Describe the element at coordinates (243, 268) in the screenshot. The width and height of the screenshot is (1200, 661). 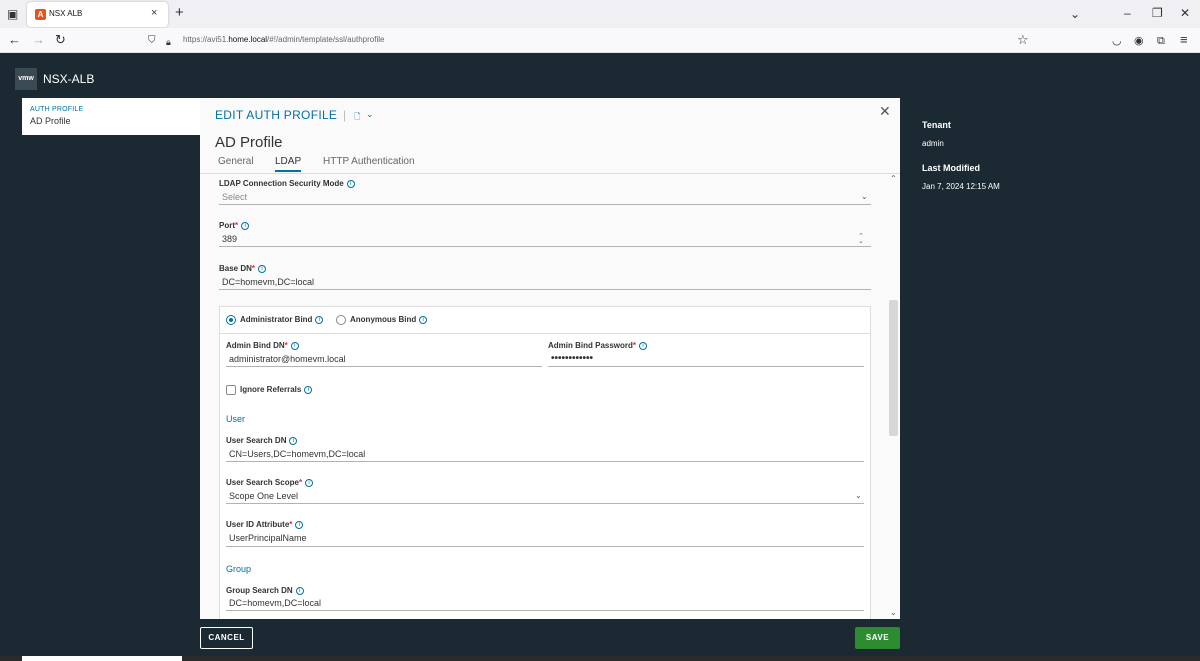
I see `base-dn-label: Base DN* i` at that location.